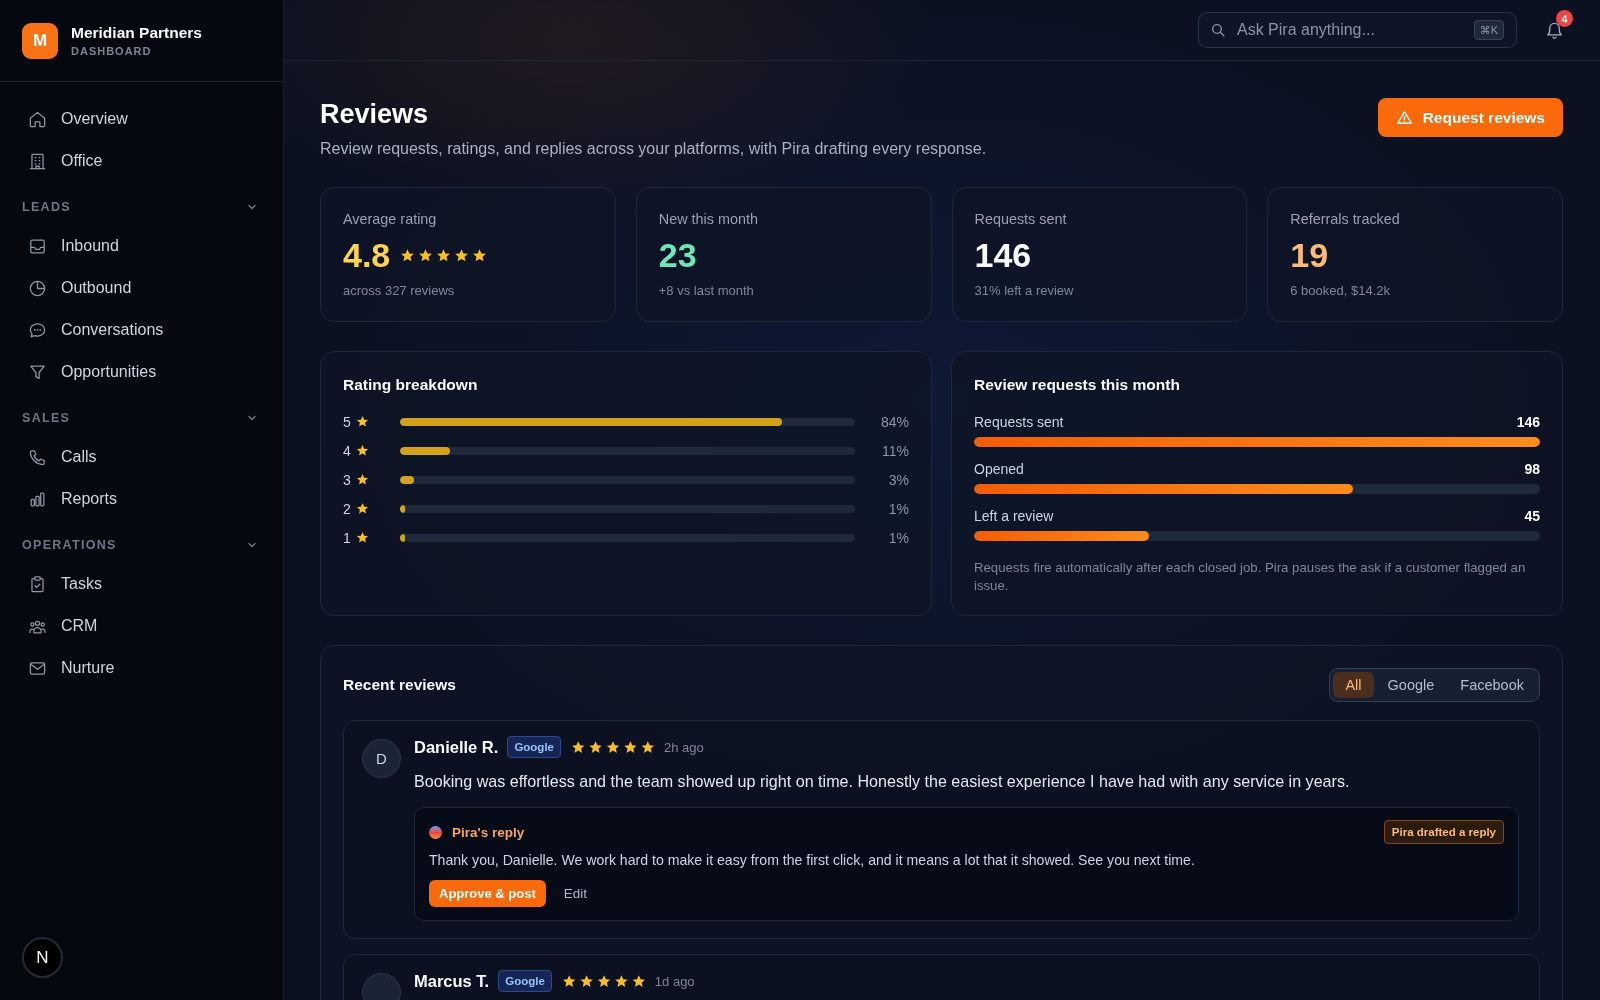 Image resolution: width=1600 pixels, height=1000 pixels. Describe the element at coordinates (1488, 30) in the screenshot. I see `shortcut-key: ⌘K` at that location.